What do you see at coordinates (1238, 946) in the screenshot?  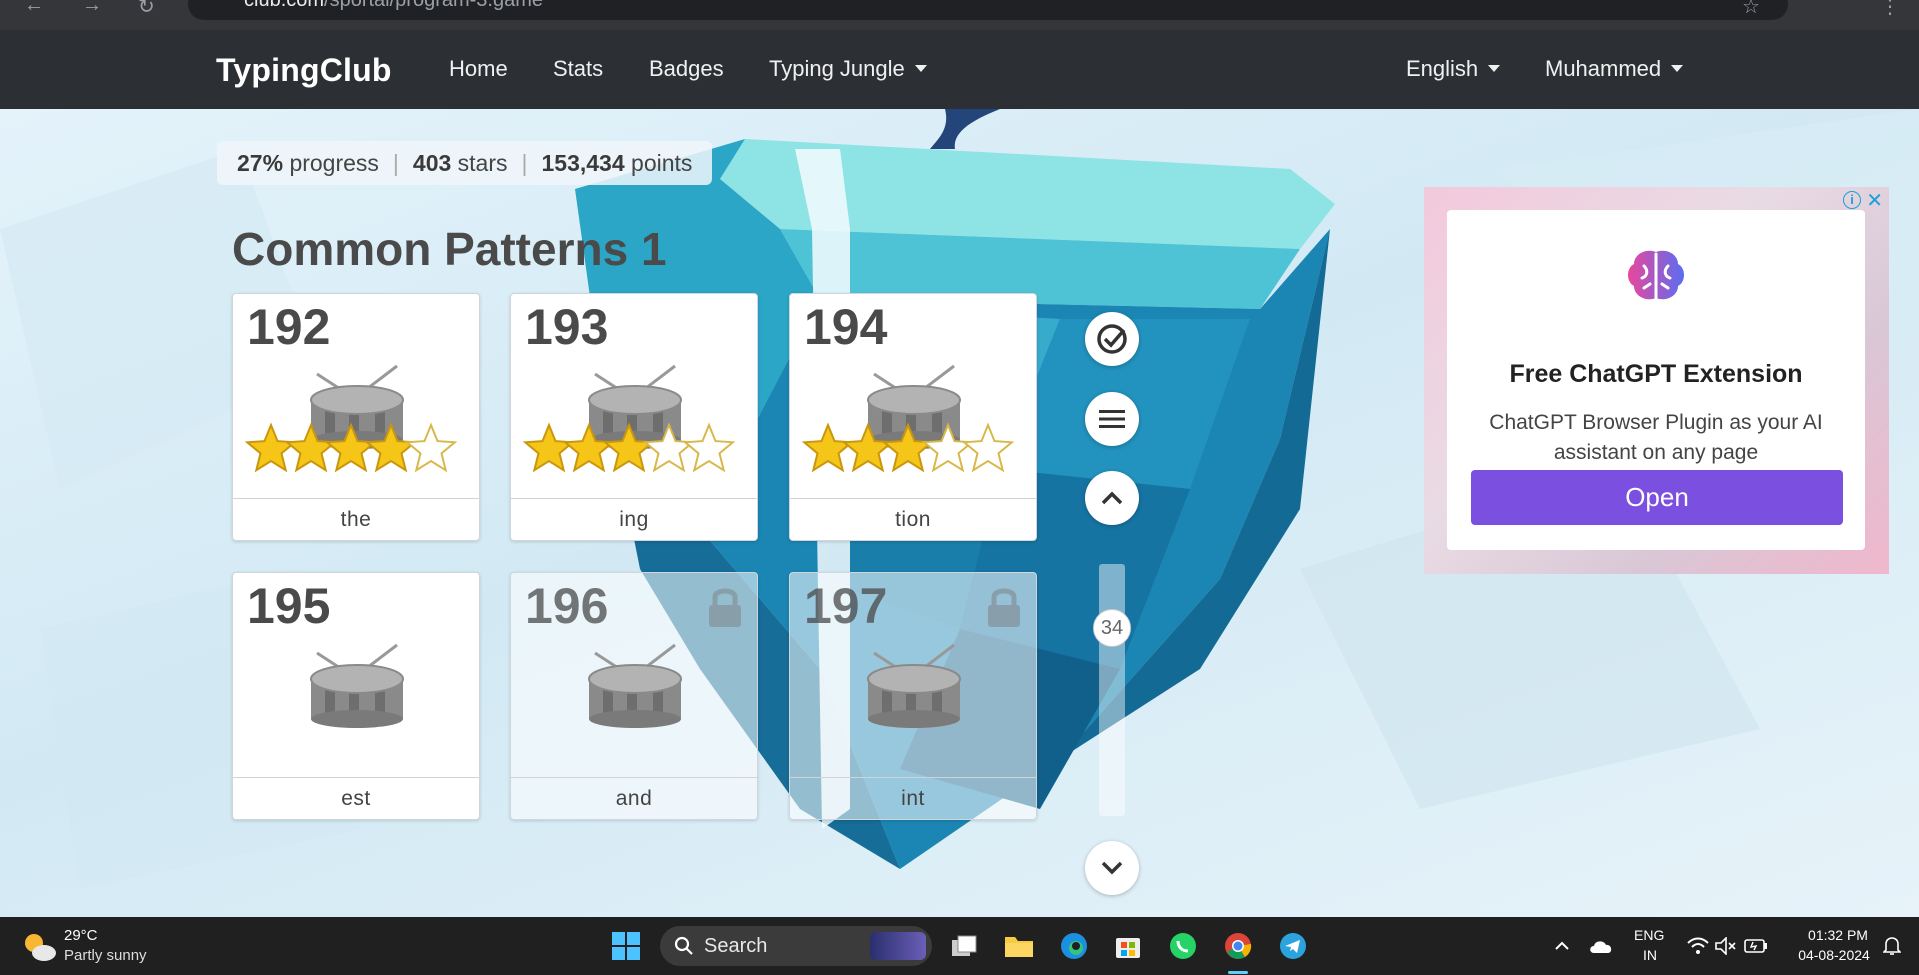 I see `chrome-icon` at bounding box center [1238, 946].